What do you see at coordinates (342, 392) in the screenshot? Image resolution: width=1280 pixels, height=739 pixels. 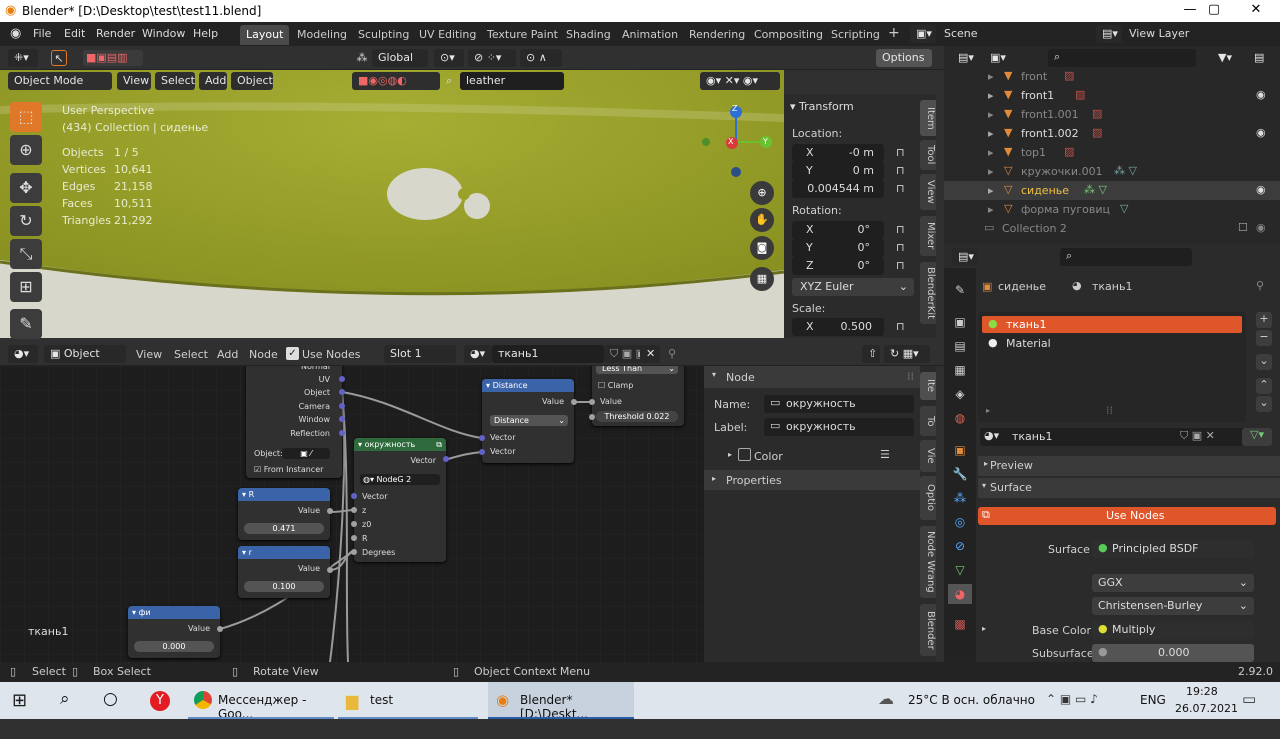 I see `socket-object` at bounding box center [342, 392].